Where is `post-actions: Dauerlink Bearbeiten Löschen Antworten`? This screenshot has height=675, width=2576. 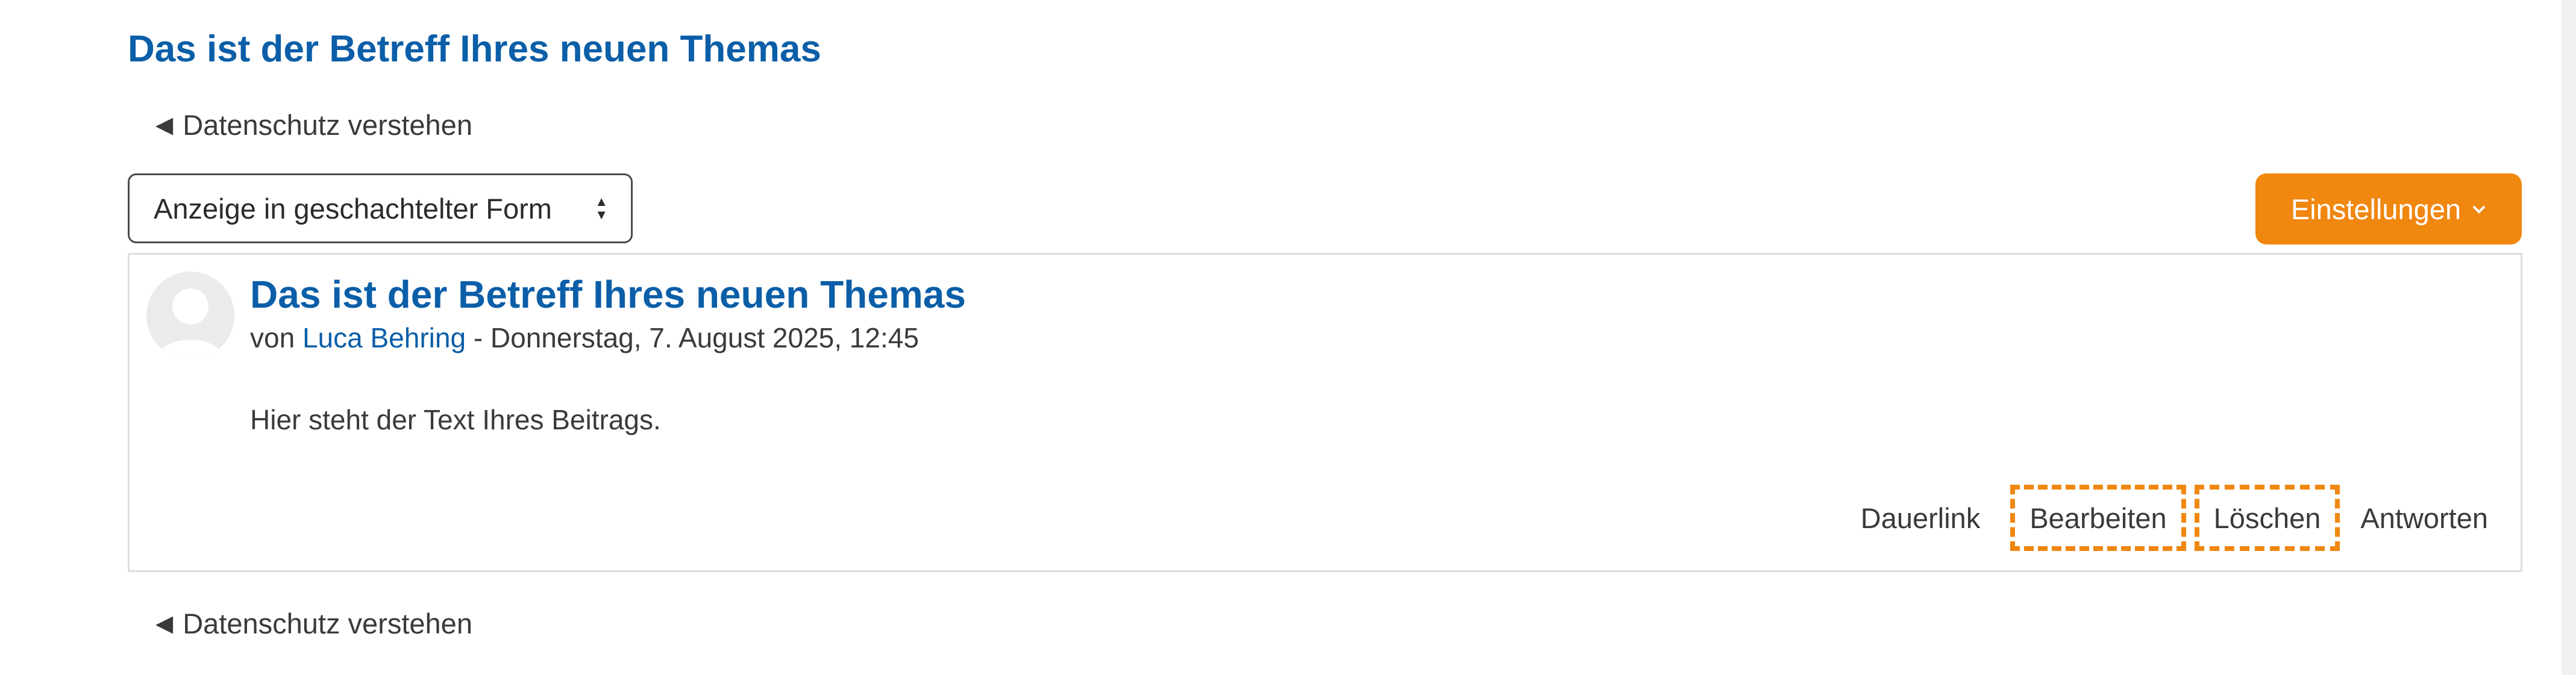 post-actions: Dauerlink Bearbeiten Löschen Antworten is located at coordinates (2174, 518).